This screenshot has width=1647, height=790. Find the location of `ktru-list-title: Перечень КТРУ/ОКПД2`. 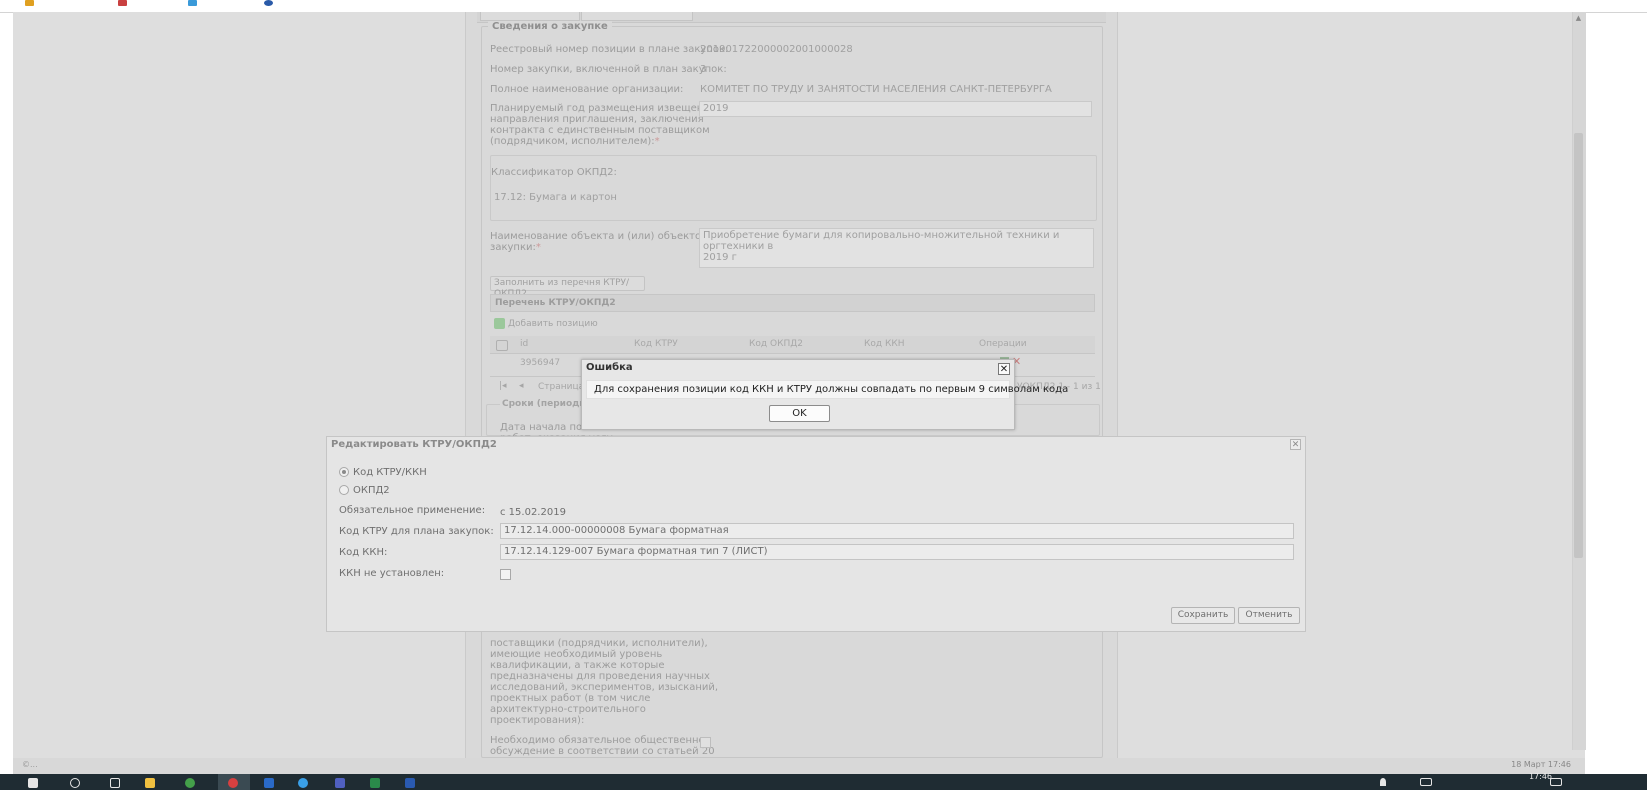

ktru-list-title: Перечень КТРУ/ОКПД2 is located at coordinates (555, 303).